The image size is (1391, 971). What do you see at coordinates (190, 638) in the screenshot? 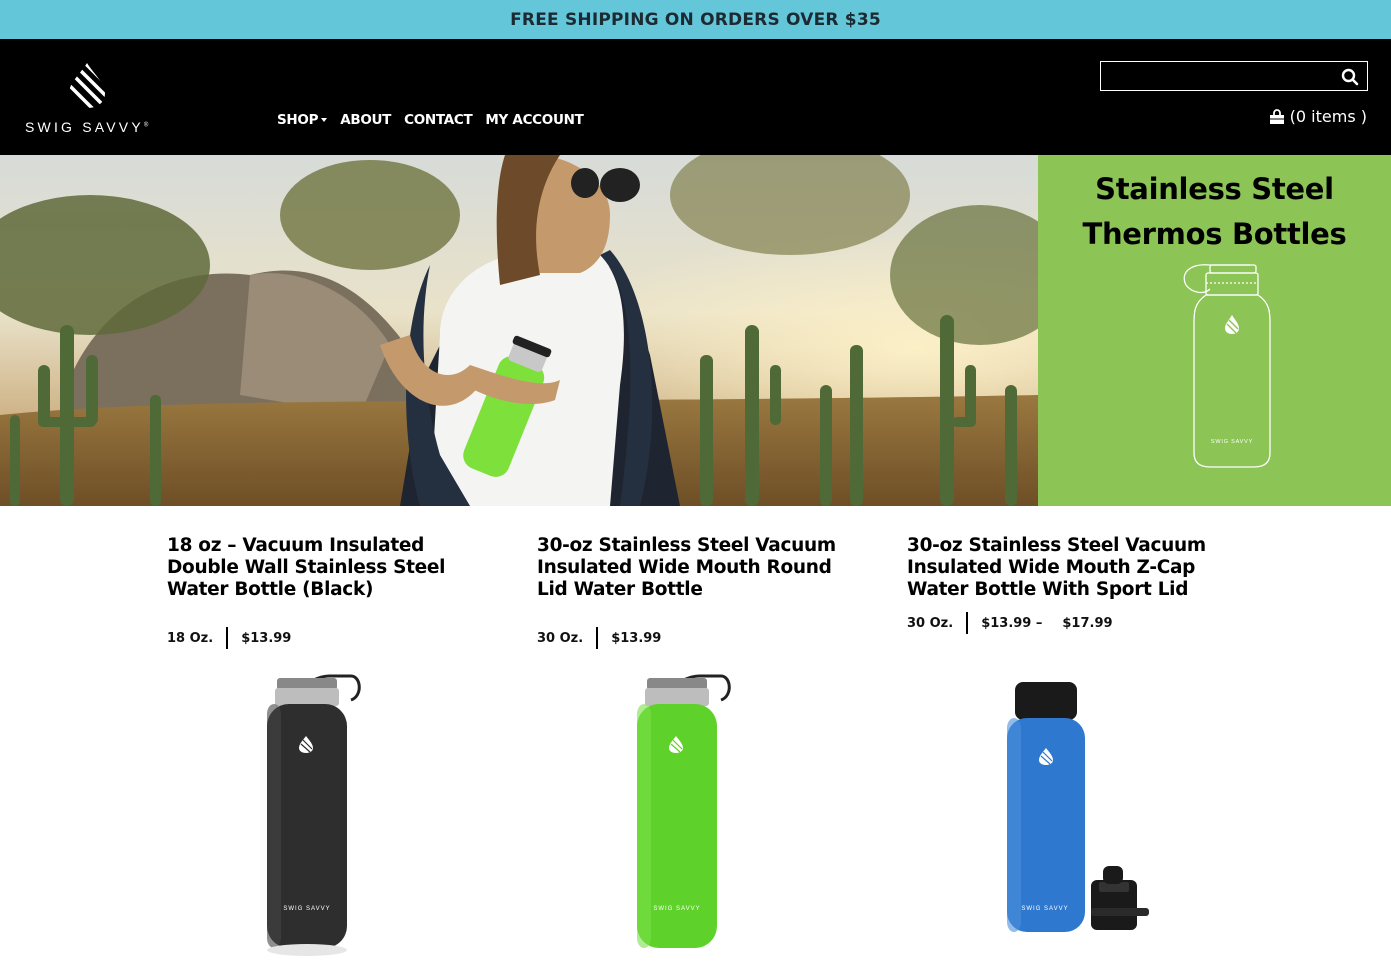
I see `product-size: 18 Oz.` at bounding box center [190, 638].